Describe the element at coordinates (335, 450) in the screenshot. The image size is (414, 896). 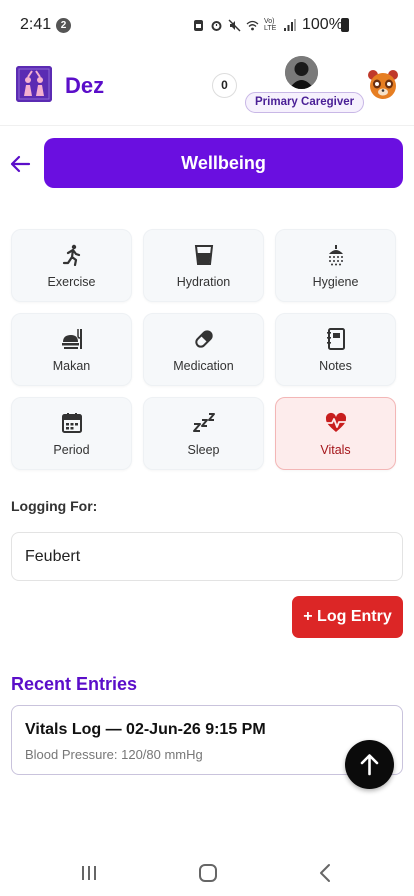
I see `tile-label: Vitals` at that location.